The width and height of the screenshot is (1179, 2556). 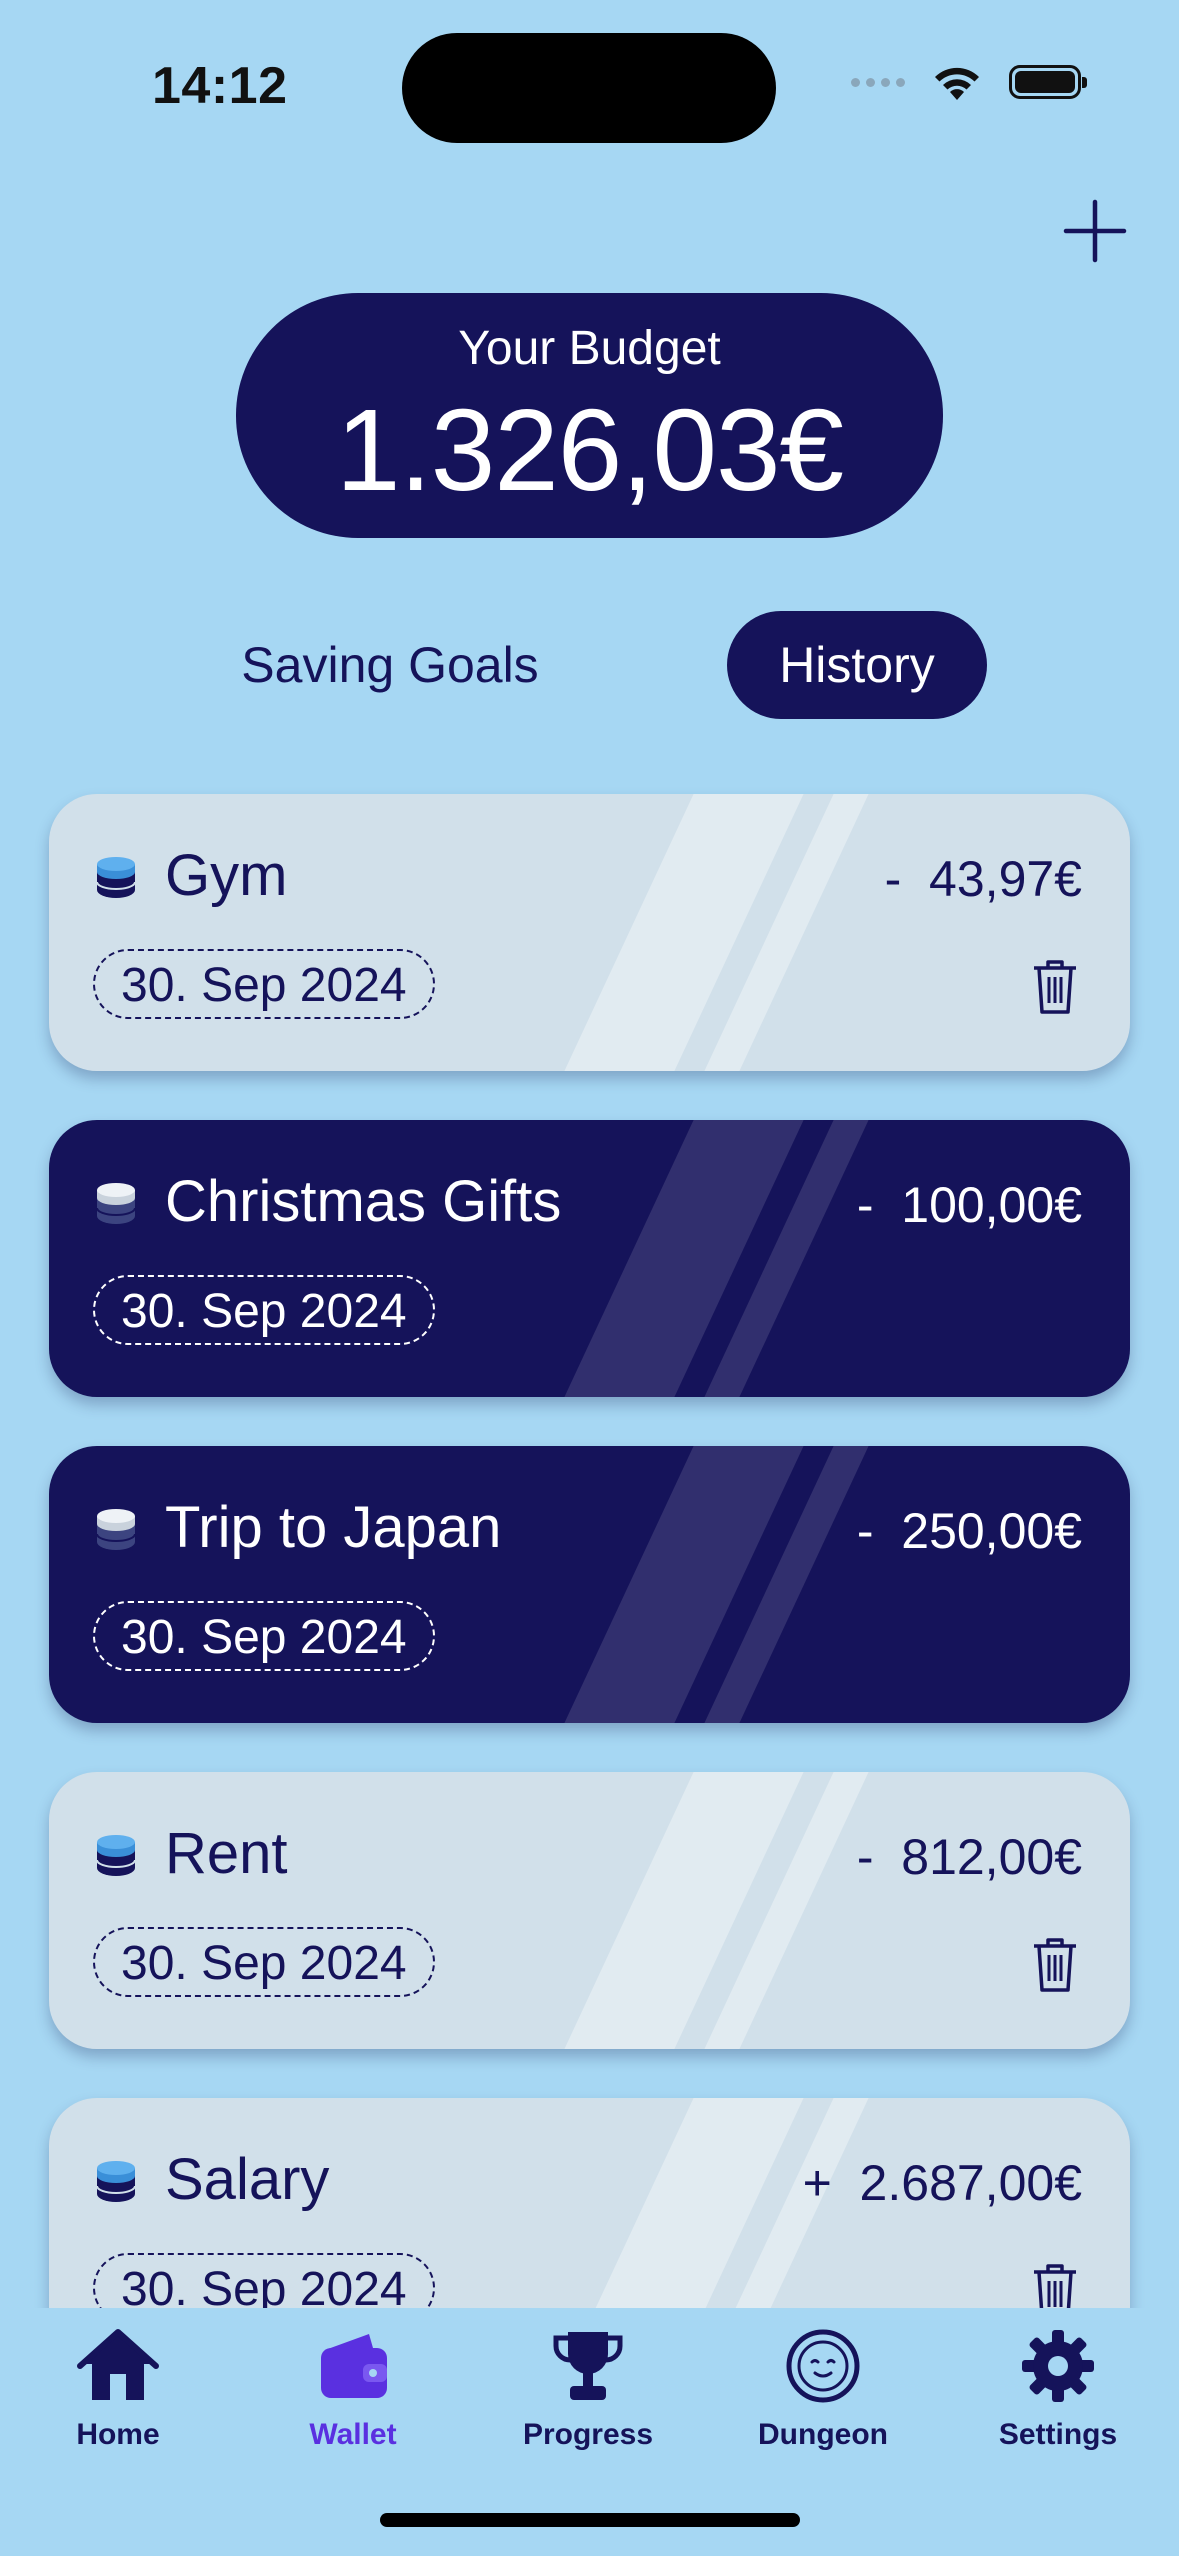 I want to click on nav-dungeon: Dungeon, so click(x=823, y=2388).